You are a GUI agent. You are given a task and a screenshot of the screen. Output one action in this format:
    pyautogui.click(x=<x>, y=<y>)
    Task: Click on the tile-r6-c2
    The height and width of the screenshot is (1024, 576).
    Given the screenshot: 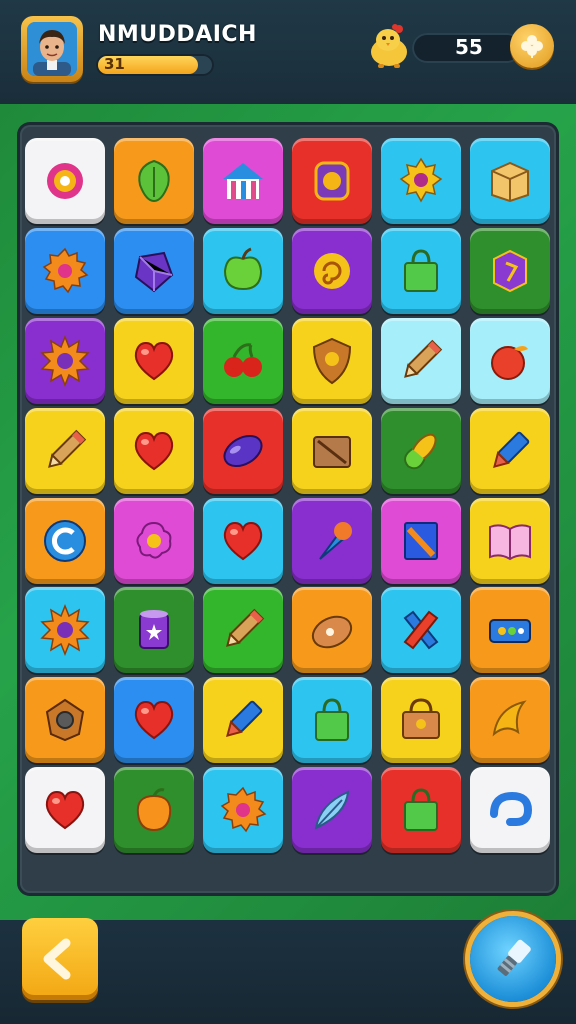 What is the action you would take?
    pyautogui.click(x=154, y=630)
    